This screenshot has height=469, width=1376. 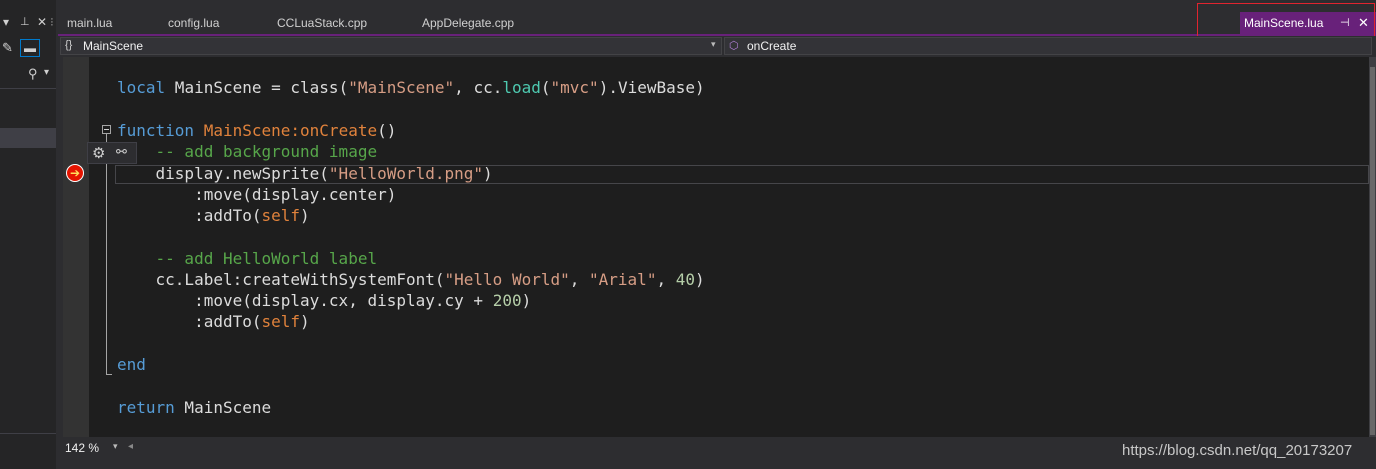 I want to click on vertical-scrollbar, so click(x=1372, y=247).